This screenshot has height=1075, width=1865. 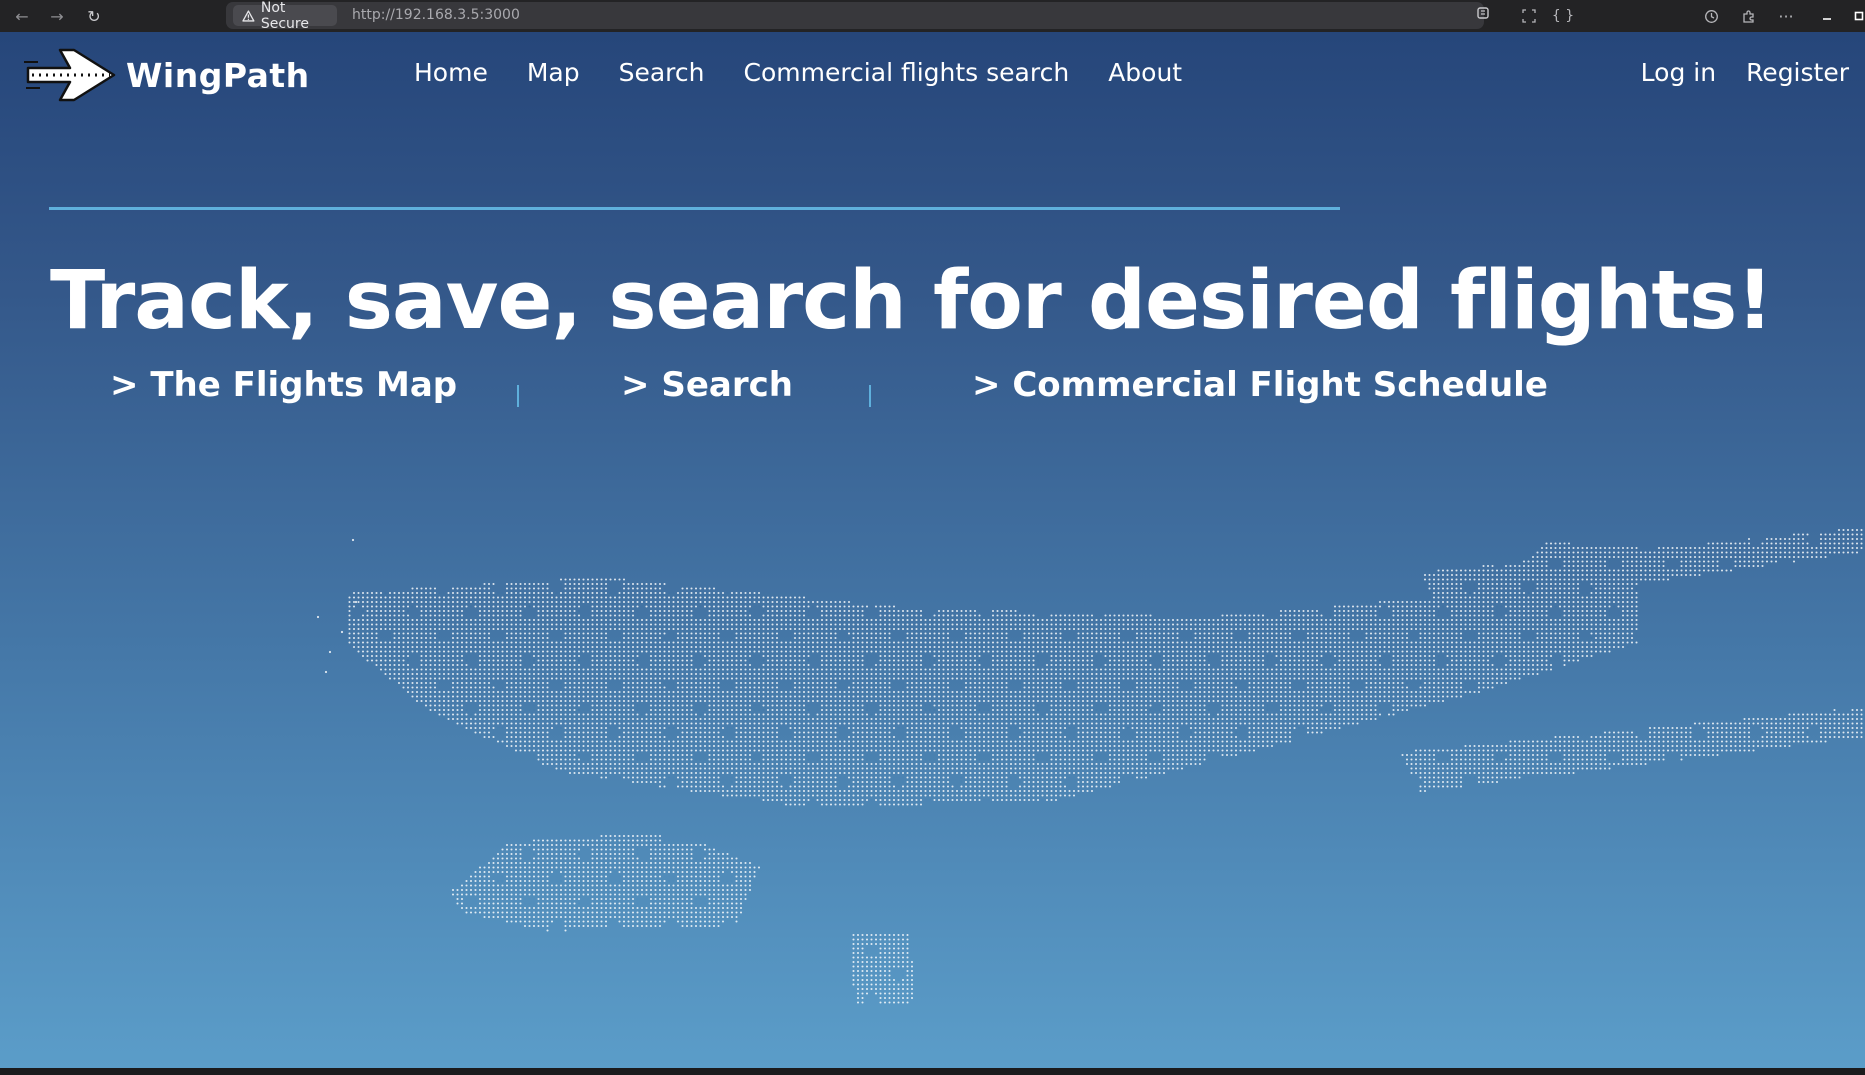 What do you see at coordinates (707, 385) in the screenshot?
I see `search-link: > Search` at bounding box center [707, 385].